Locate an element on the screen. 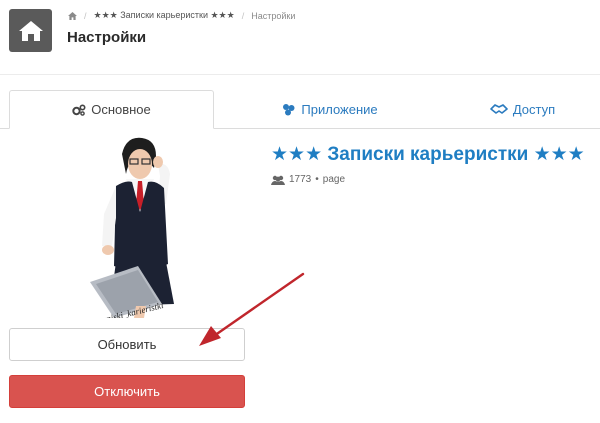 The image size is (600, 423). breadcrumb-current: Настройки is located at coordinates (273, 15).